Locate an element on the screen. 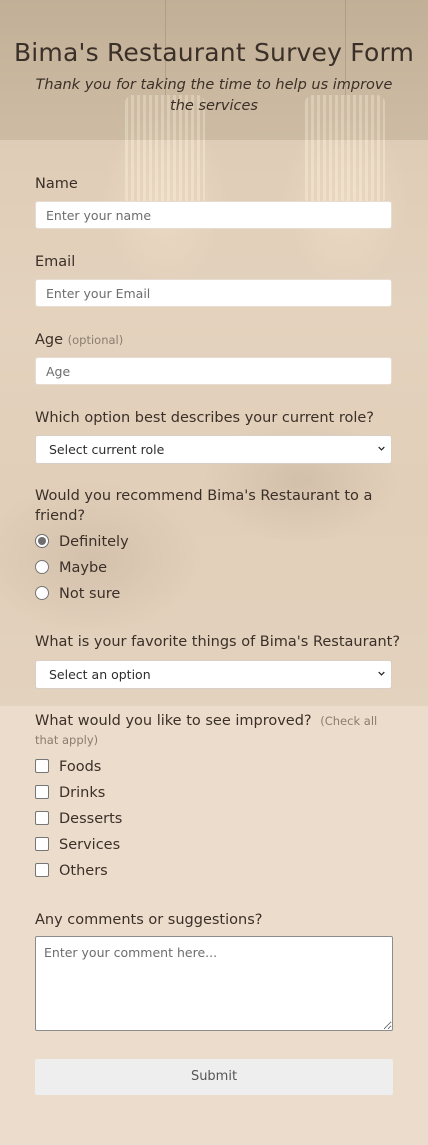 This screenshot has height=1145, width=428. email-label: Email is located at coordinates (55, 262).